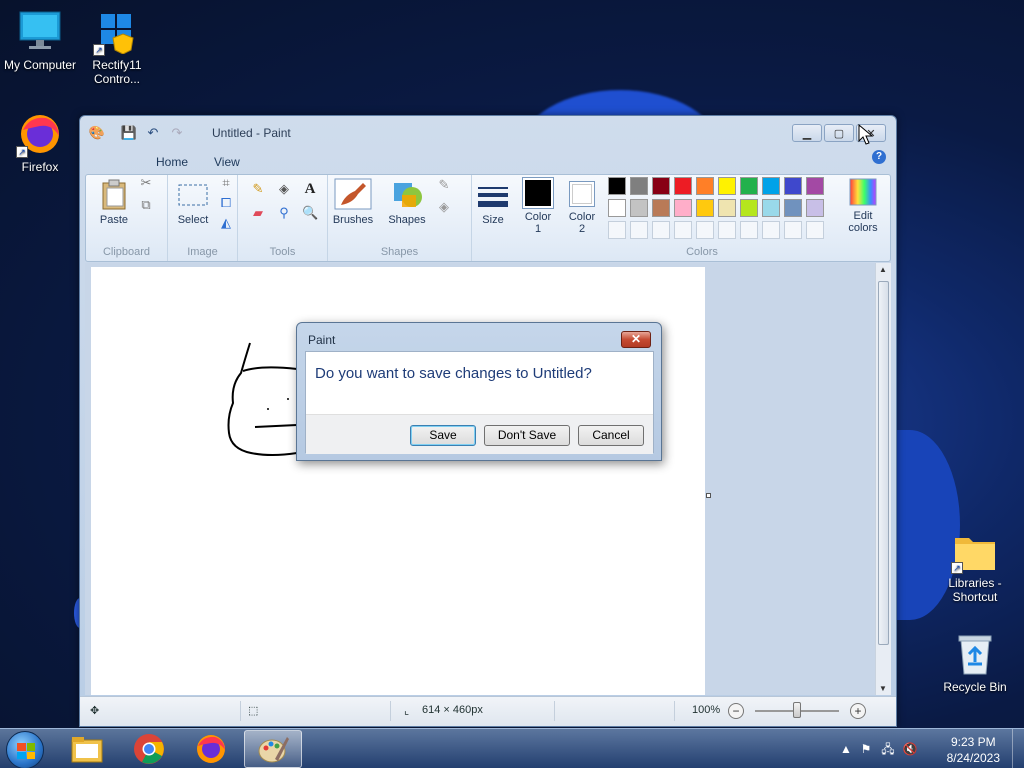  What do you see at coordinates (114, 220) in the screenshot?
I see `paste-label: Paste` at bounding box center [114, 220].